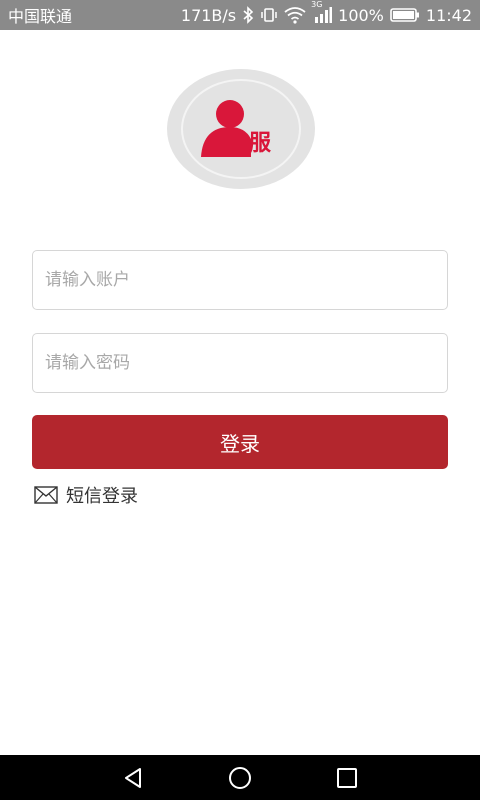 This screenshot has width=480, height=800. I want to click on status-bar: 中国联通 171B/s 3G 100% 11:42, so click(240, 15).